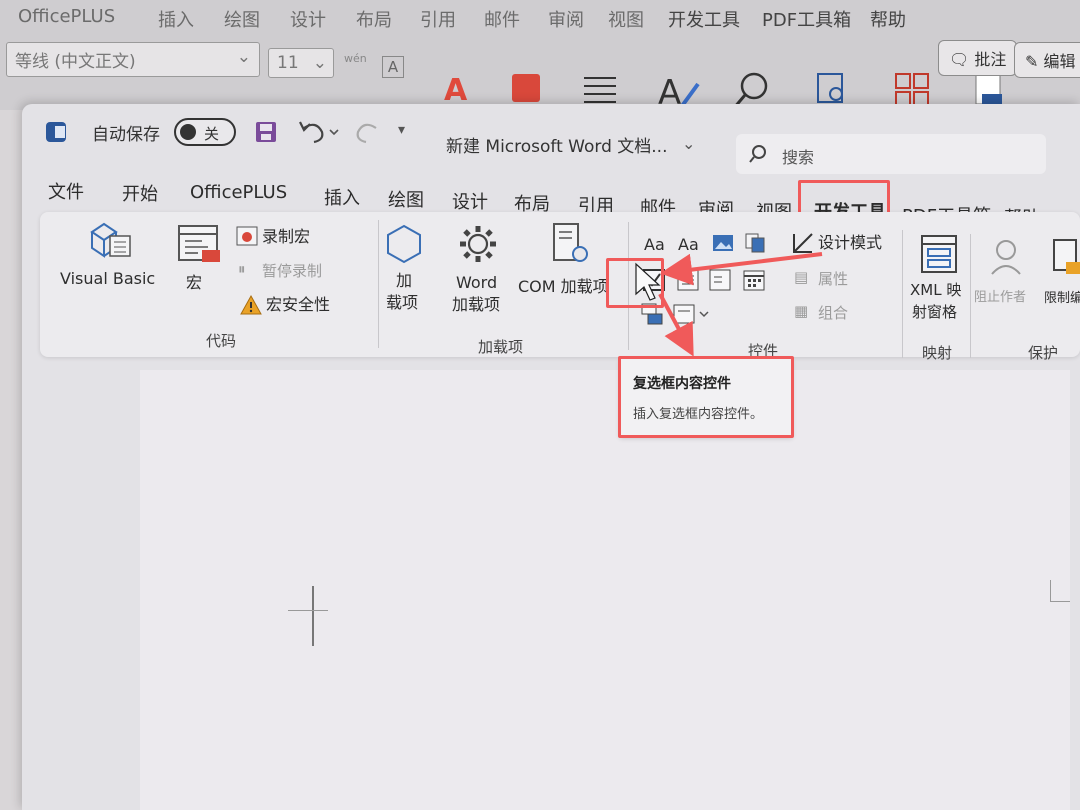 Image resolution: width=1080 pixels, height=810 pixels. What do you see at coordinates (729, 304) in the screenshot?
I see `annotation-arrows` at bounding box center [729, 304].